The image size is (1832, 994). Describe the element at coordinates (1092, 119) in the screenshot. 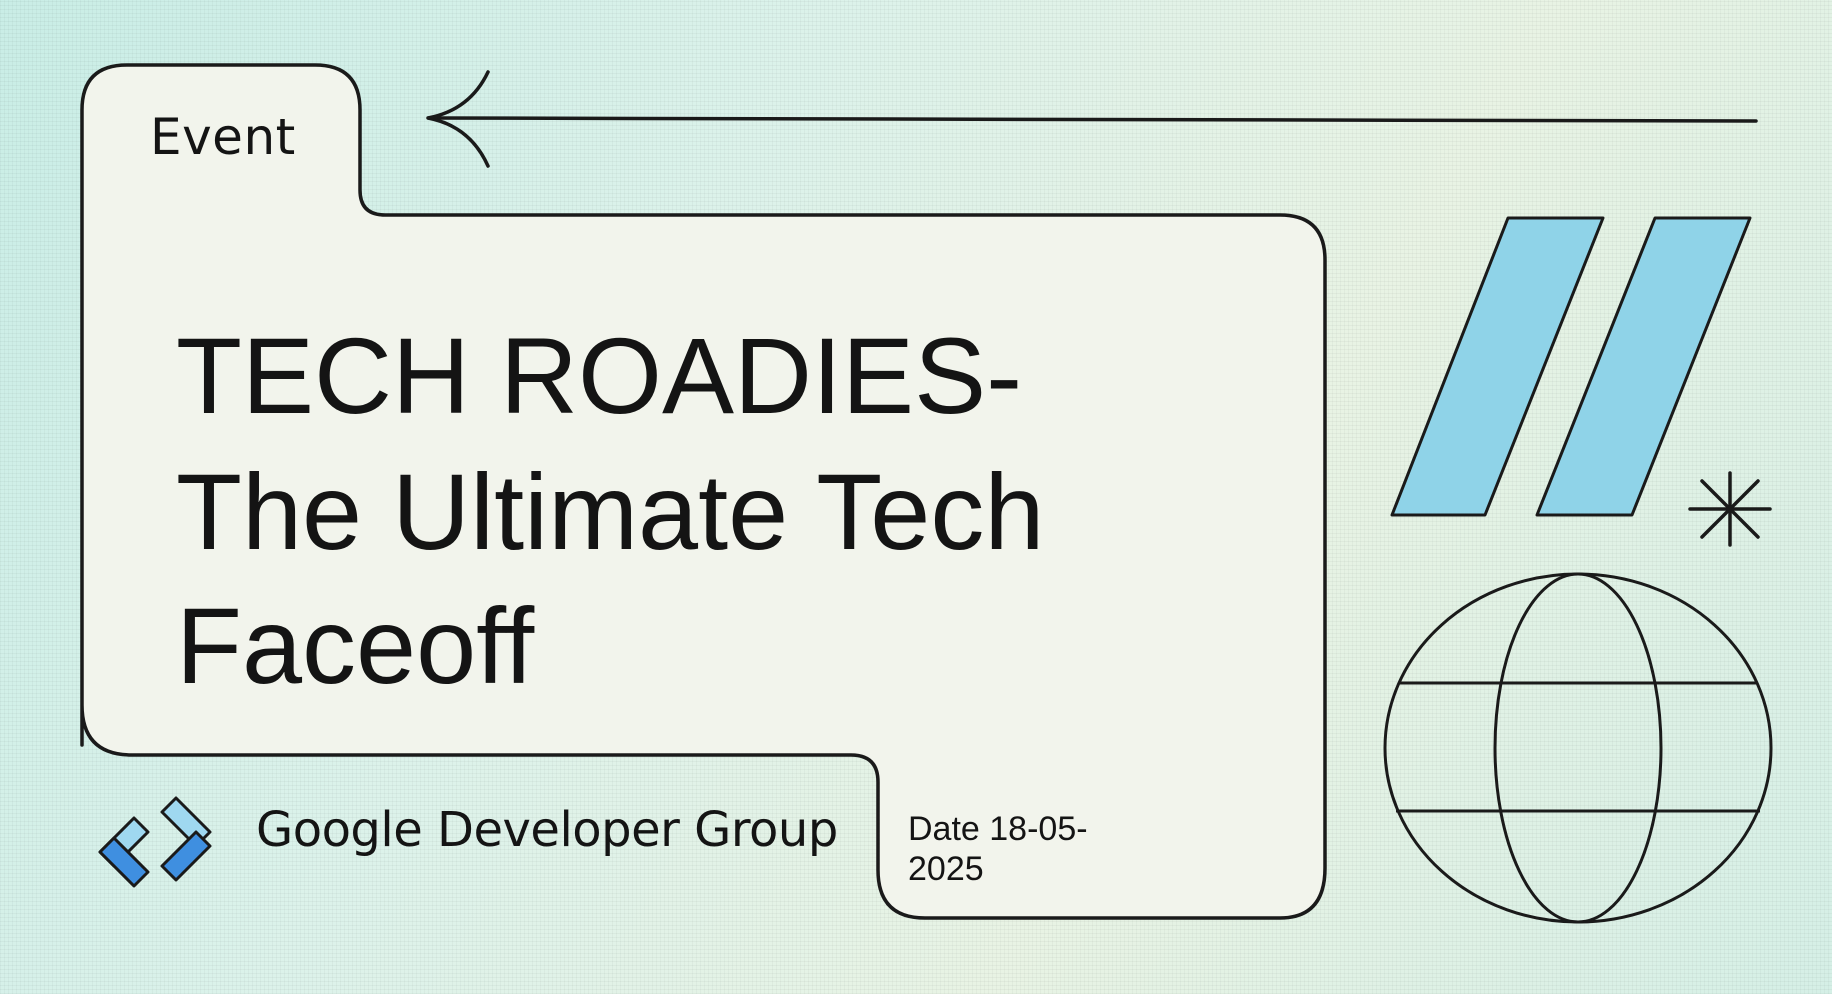

I see `back-arrow-icon` at that location.